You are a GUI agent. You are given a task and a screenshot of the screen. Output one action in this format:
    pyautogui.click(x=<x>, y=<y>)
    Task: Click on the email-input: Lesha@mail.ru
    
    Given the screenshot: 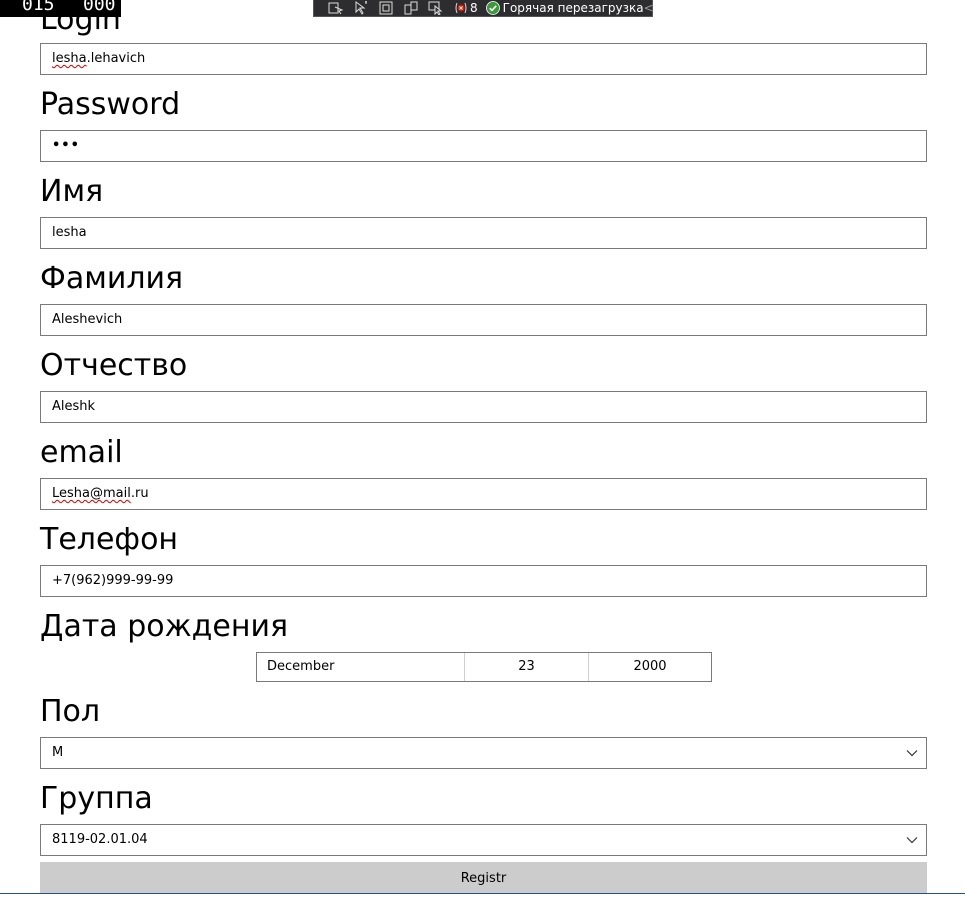 What is the action you would take?
    pyautogui.click(x=483, y=494)
    